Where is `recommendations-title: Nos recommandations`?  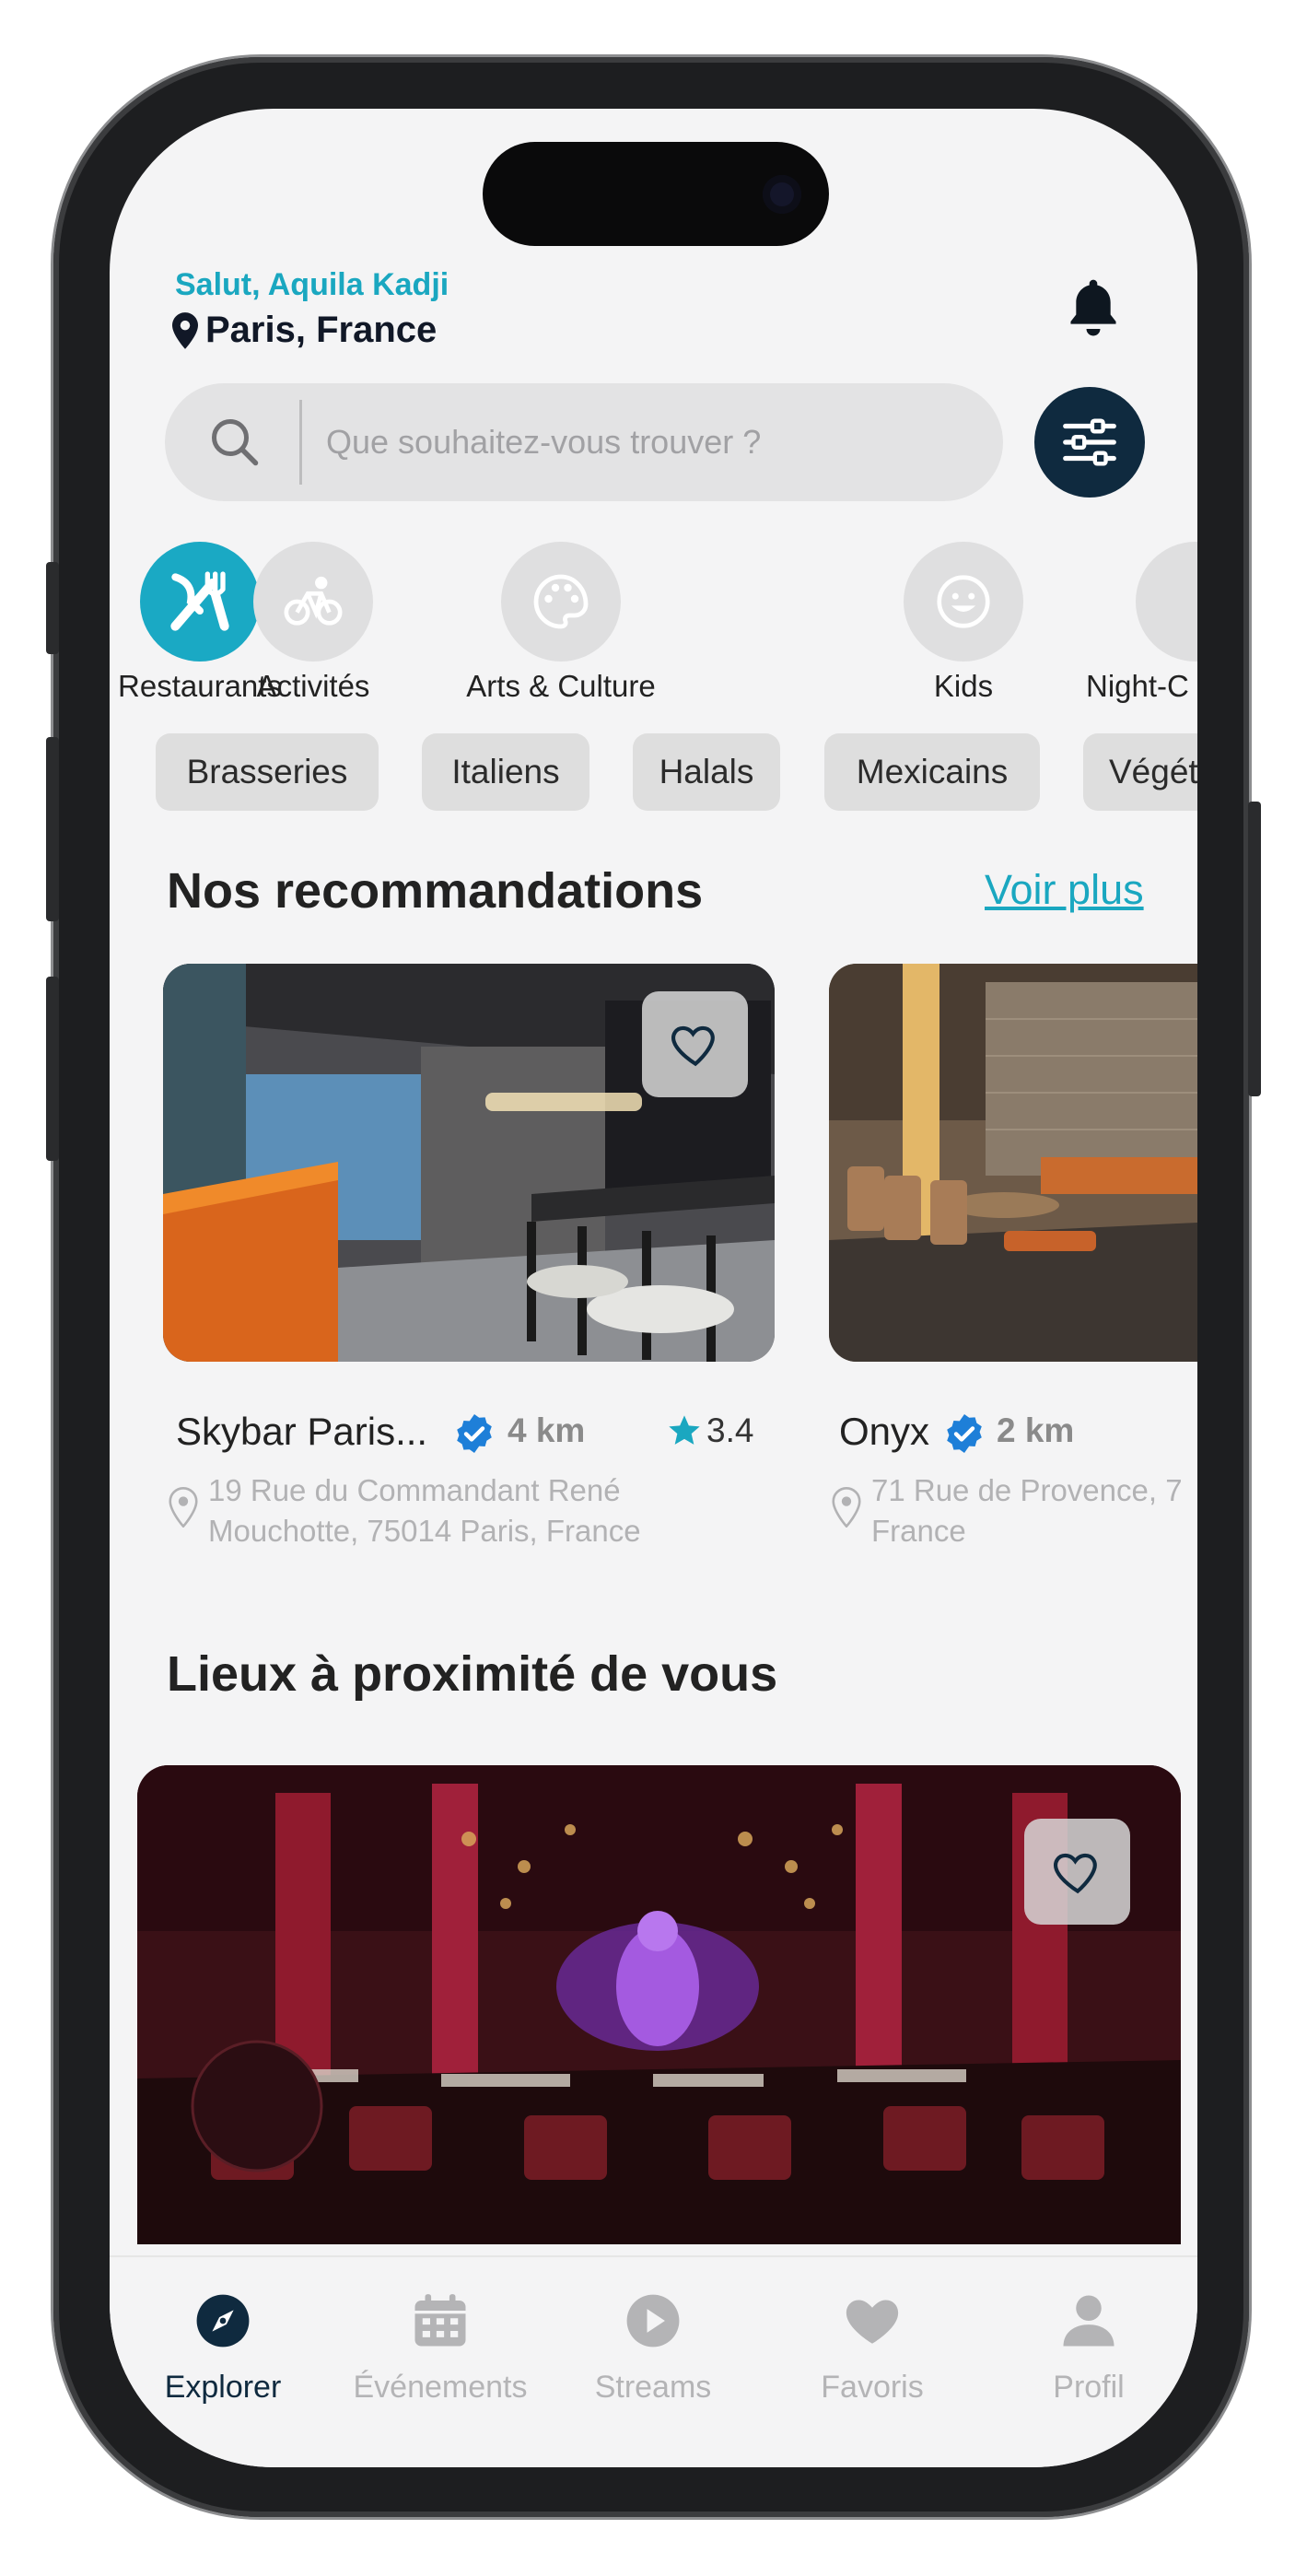 recommendations-title: Nos recommandations is located at coordinates (436, 891).